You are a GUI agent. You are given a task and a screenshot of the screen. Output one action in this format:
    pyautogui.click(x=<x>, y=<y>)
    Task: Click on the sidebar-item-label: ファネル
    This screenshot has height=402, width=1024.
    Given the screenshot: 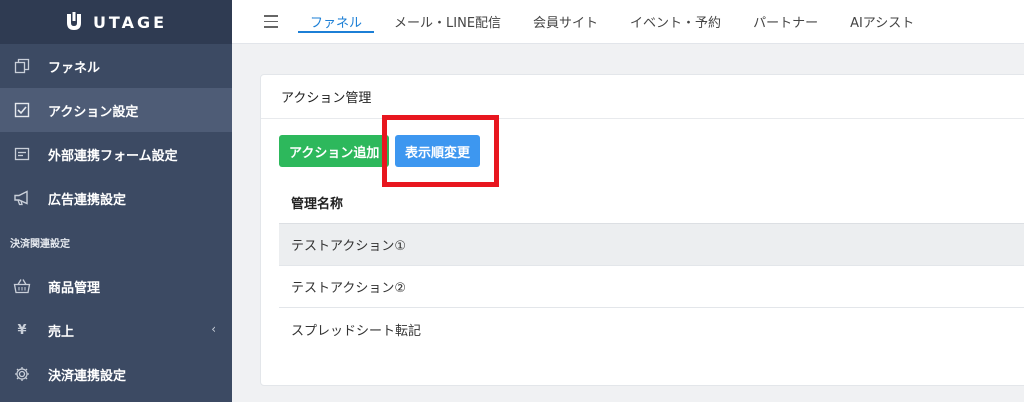 What is the action you would take?
    pyautogui.click(x=74, y=68)
    